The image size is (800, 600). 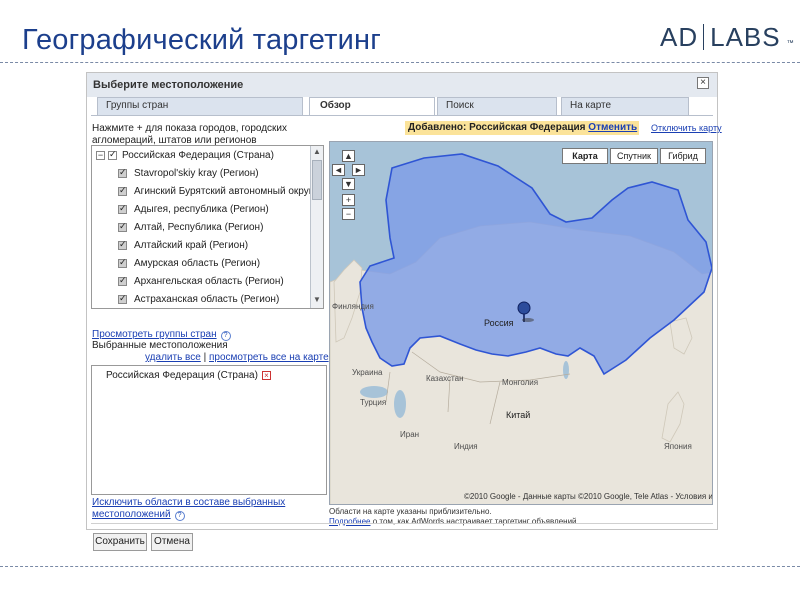 What do you see at coordinates (679, 36) in the screenshot?
I see `logo-text-left: AD` at bounding box center [679, 36].